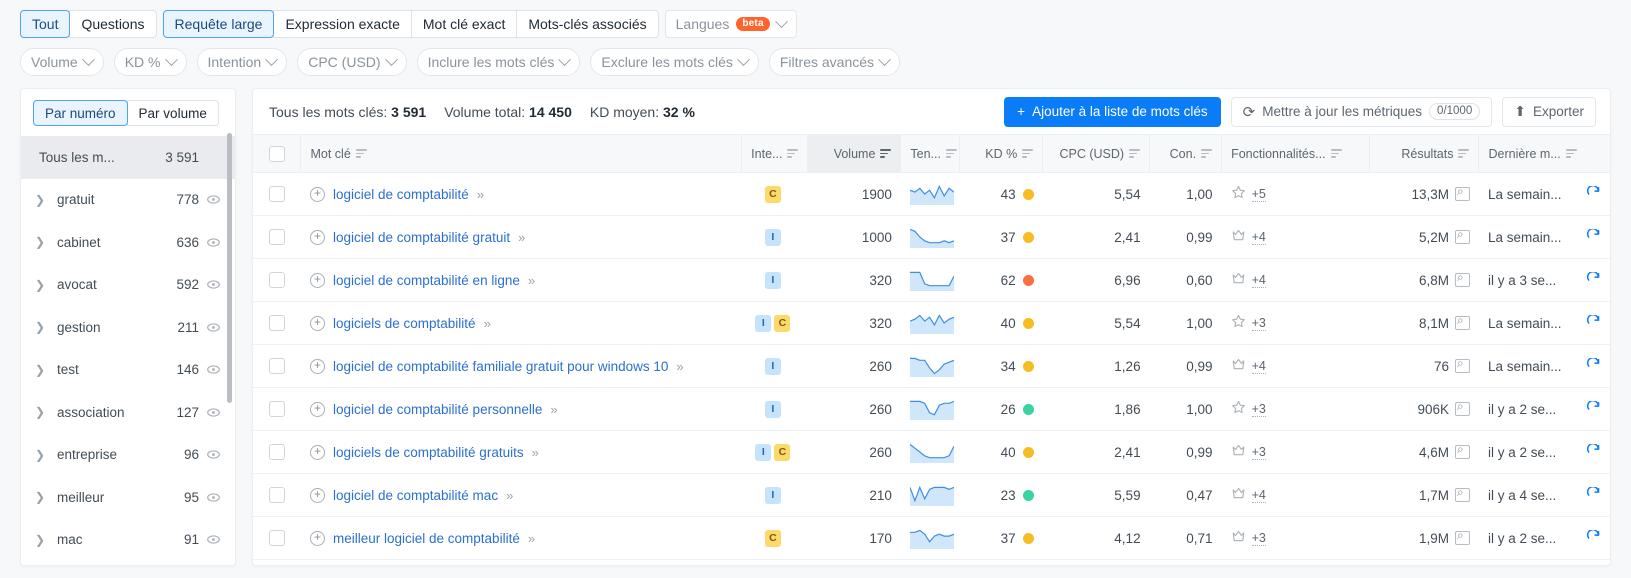 This screenshot has width=1631, height=578. Describe the element at coordinates (45, 24) in the screenshot. I see `tab-tout: Tout` at that location.